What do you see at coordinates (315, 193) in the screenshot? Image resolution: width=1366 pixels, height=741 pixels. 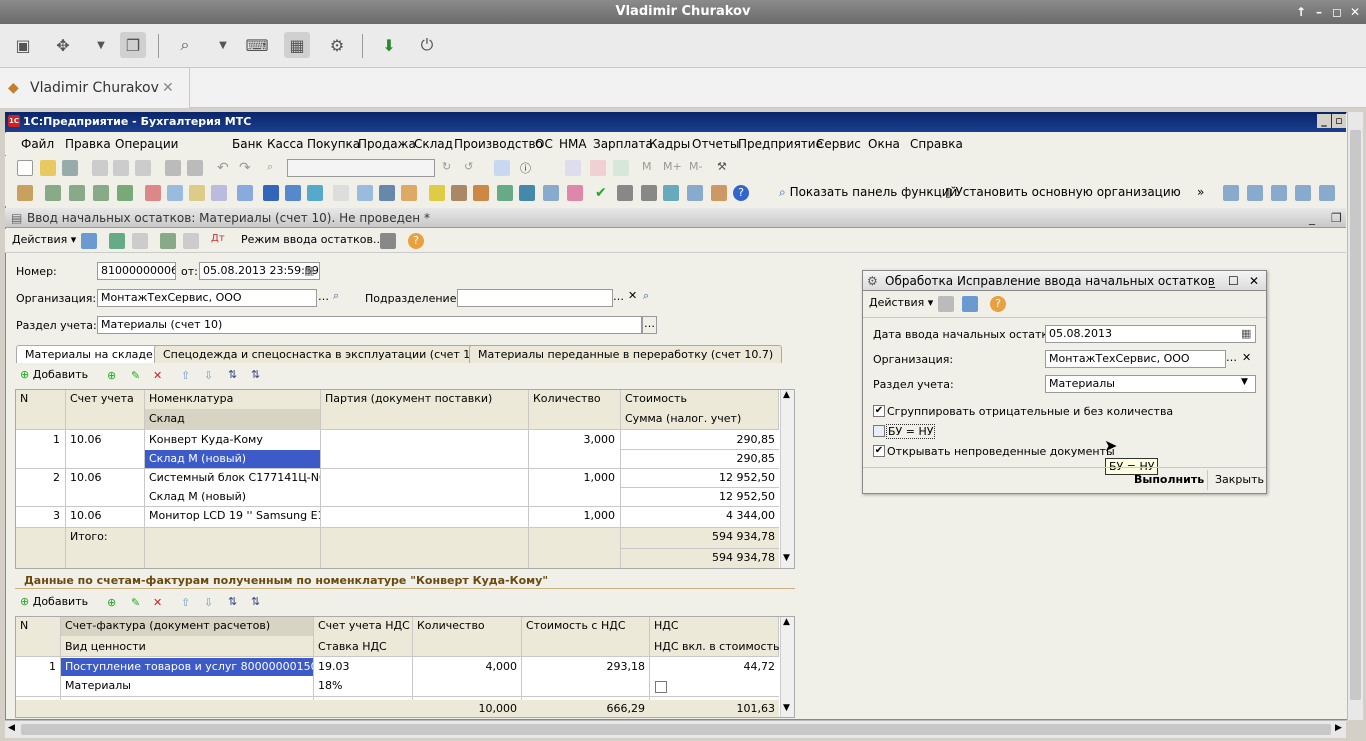 I see `fn13-icon` at bounding box center [315, 193].